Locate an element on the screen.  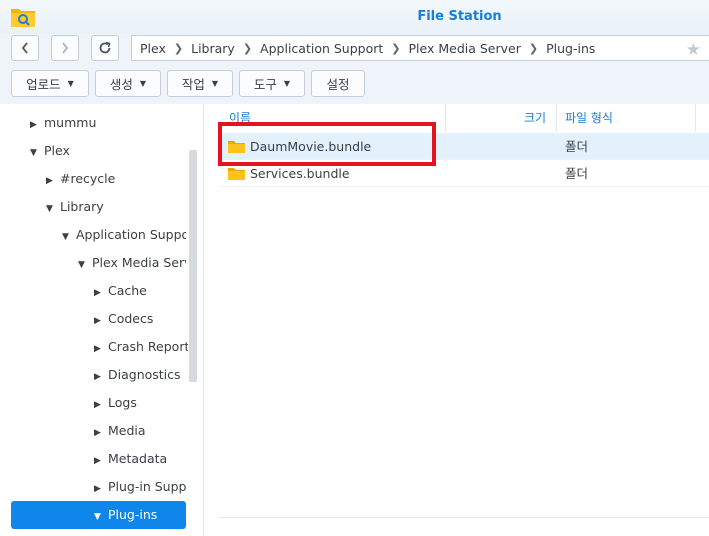
tree-item-label: Plug-ins is located at coordinates (133, 514).